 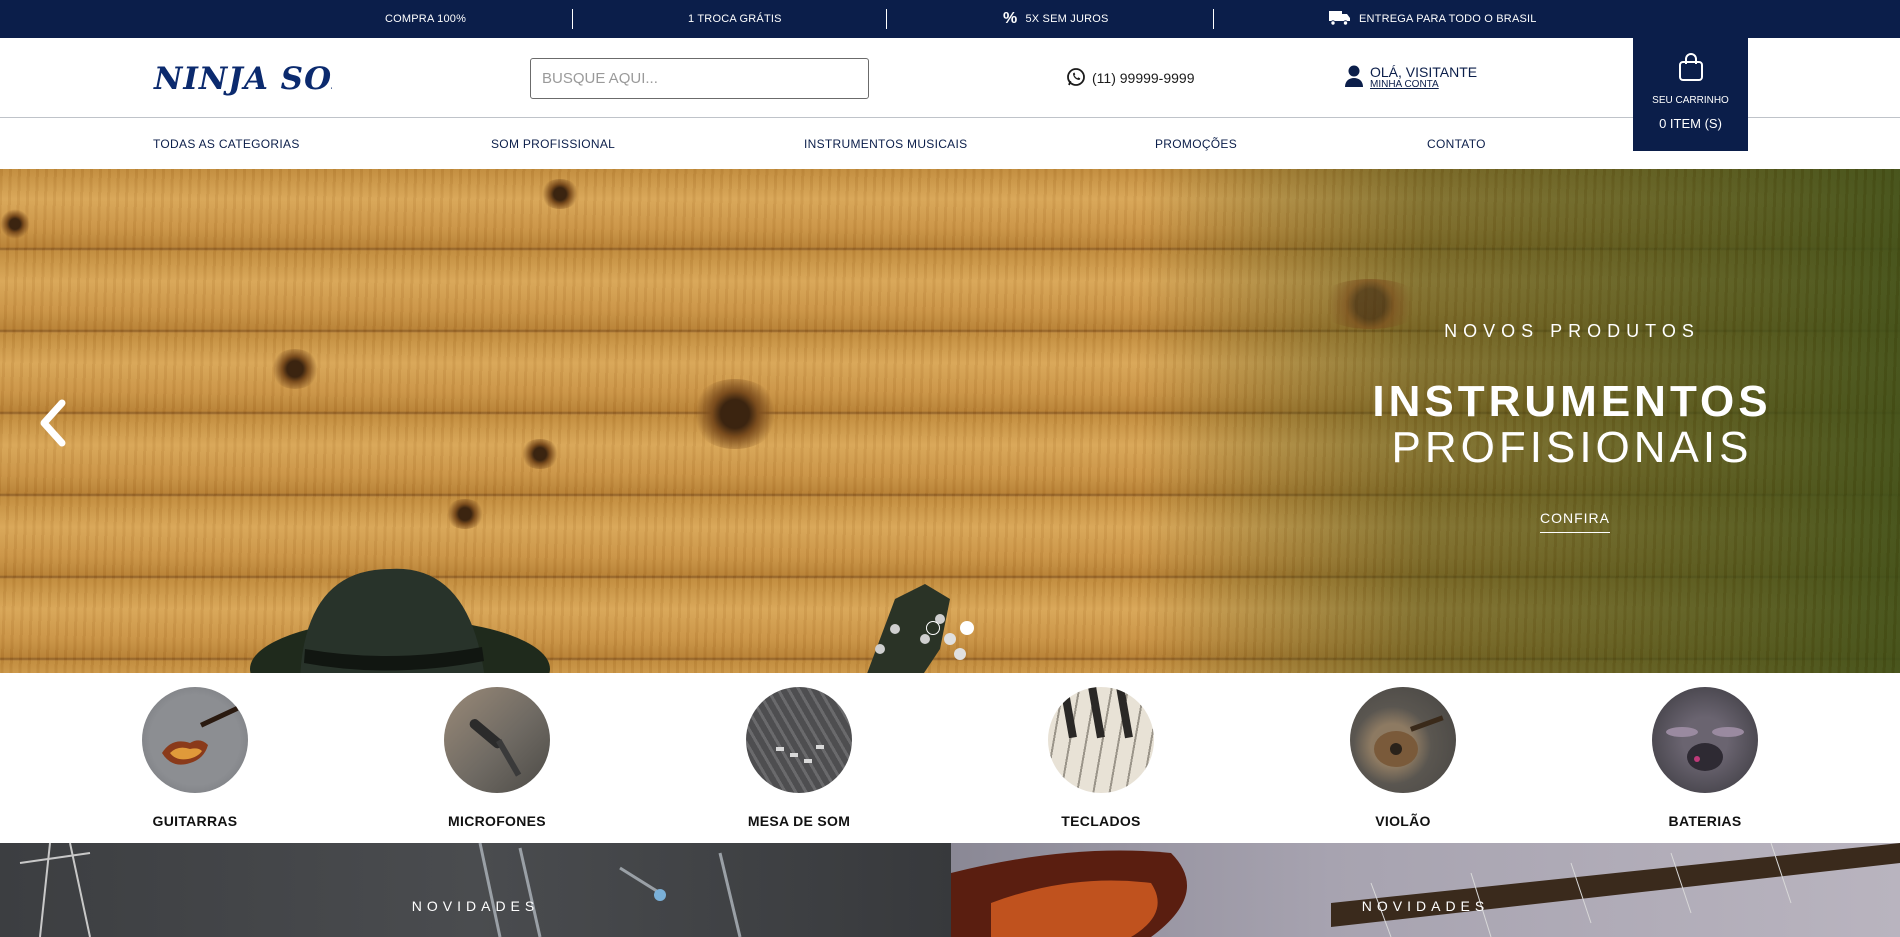 I want to click on topbar-item-installments: % 5X SEM JUROS, so click(x=1056, y=19).